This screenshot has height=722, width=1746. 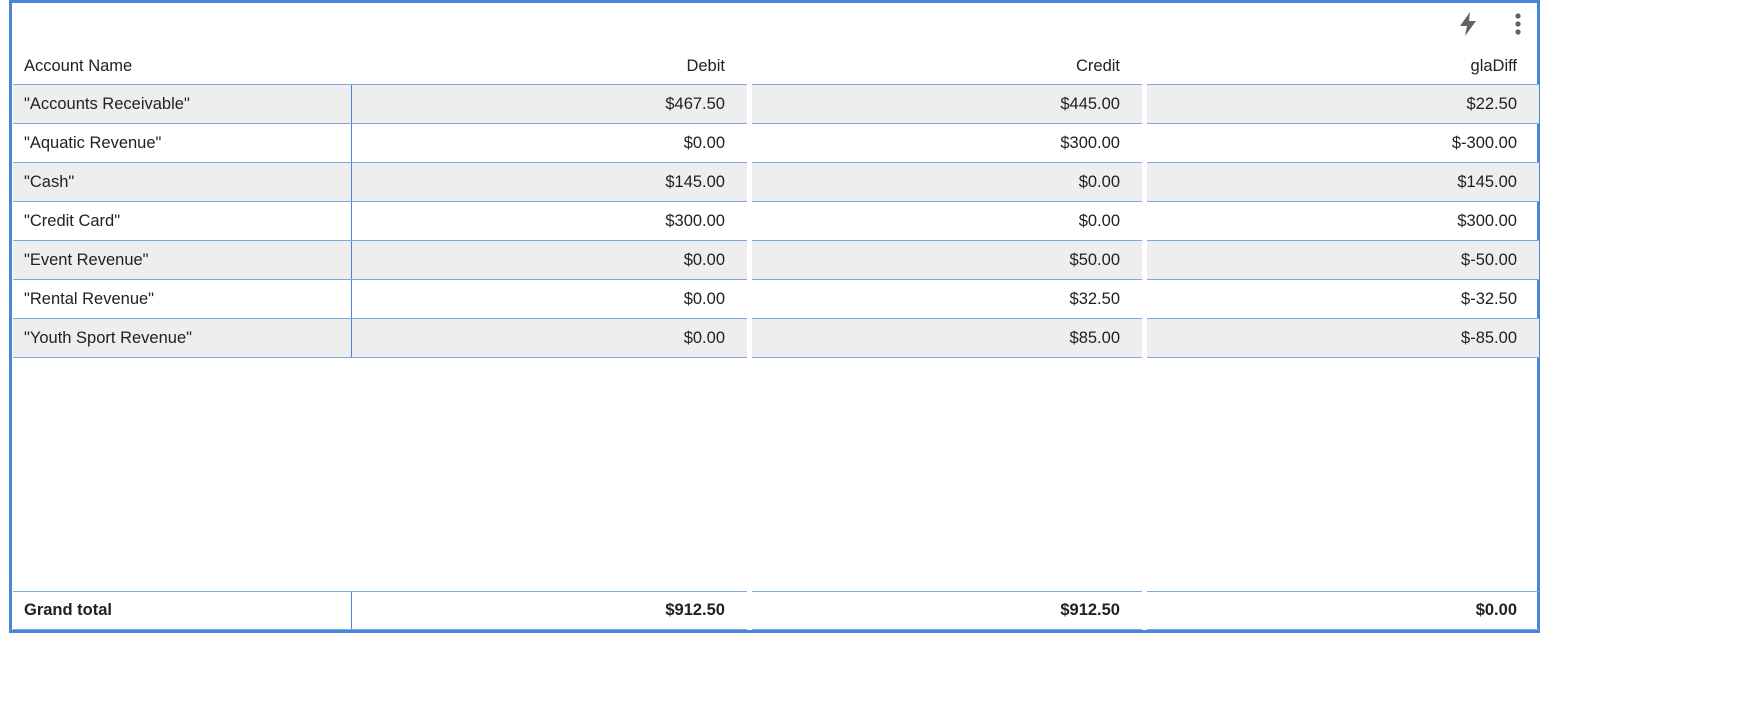 What do you see at coordinates (776, 221) in the screenshot?
I see `table-row: "Credit Card" $300.00 $0.00 $300.00` at bounding box center [776, 221].